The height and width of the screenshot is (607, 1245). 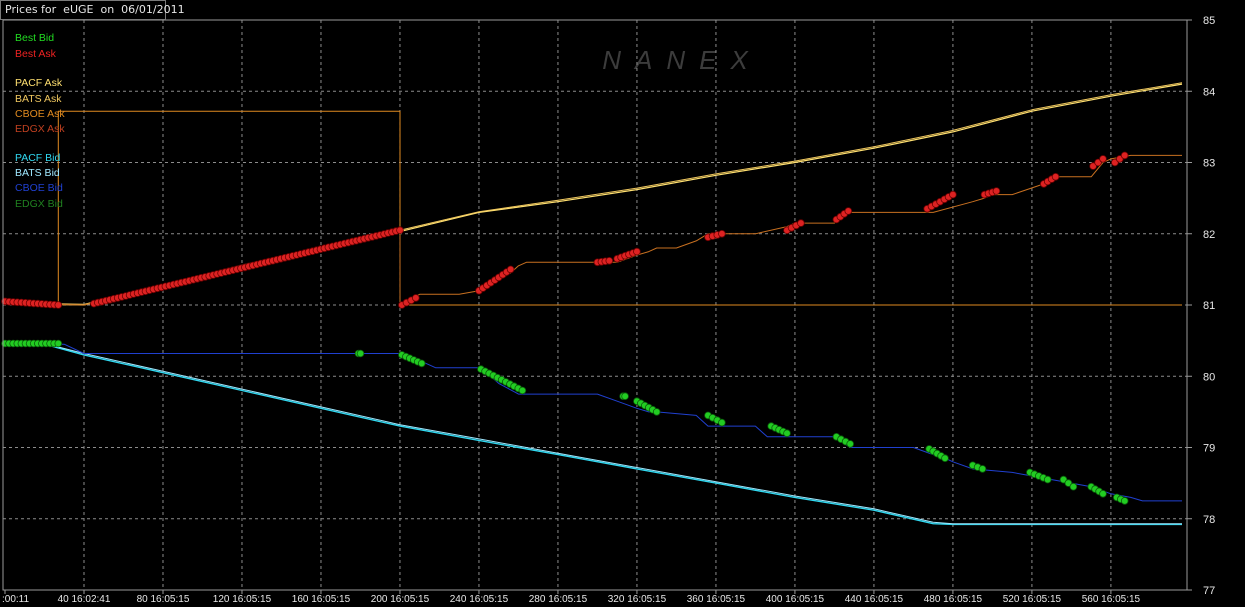 What do you see at coordinates (637, 599) in the screenshot?
I see `x-tick-label: 320 16:05:15` at bounding box center [637, 599].